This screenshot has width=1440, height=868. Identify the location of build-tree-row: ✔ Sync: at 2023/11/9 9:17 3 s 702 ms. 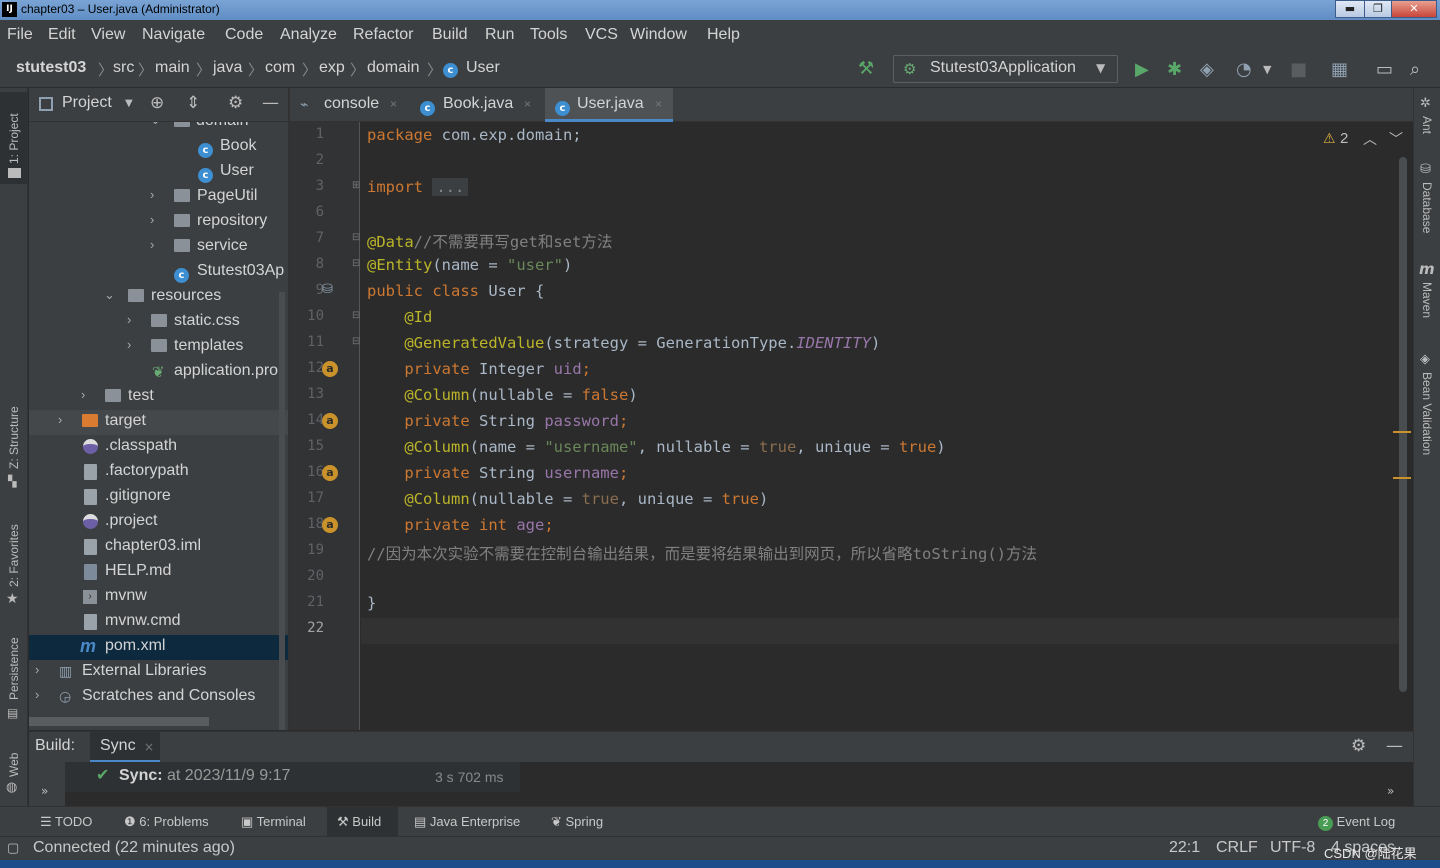
(292, 777).